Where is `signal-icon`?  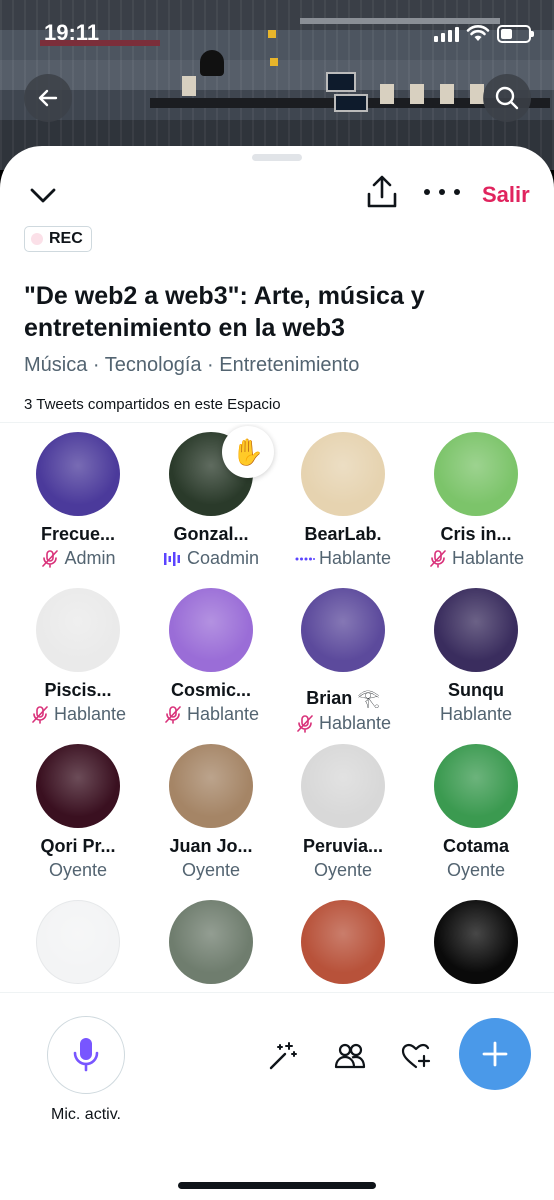
signal-icon is located at coordinates (446, 34).